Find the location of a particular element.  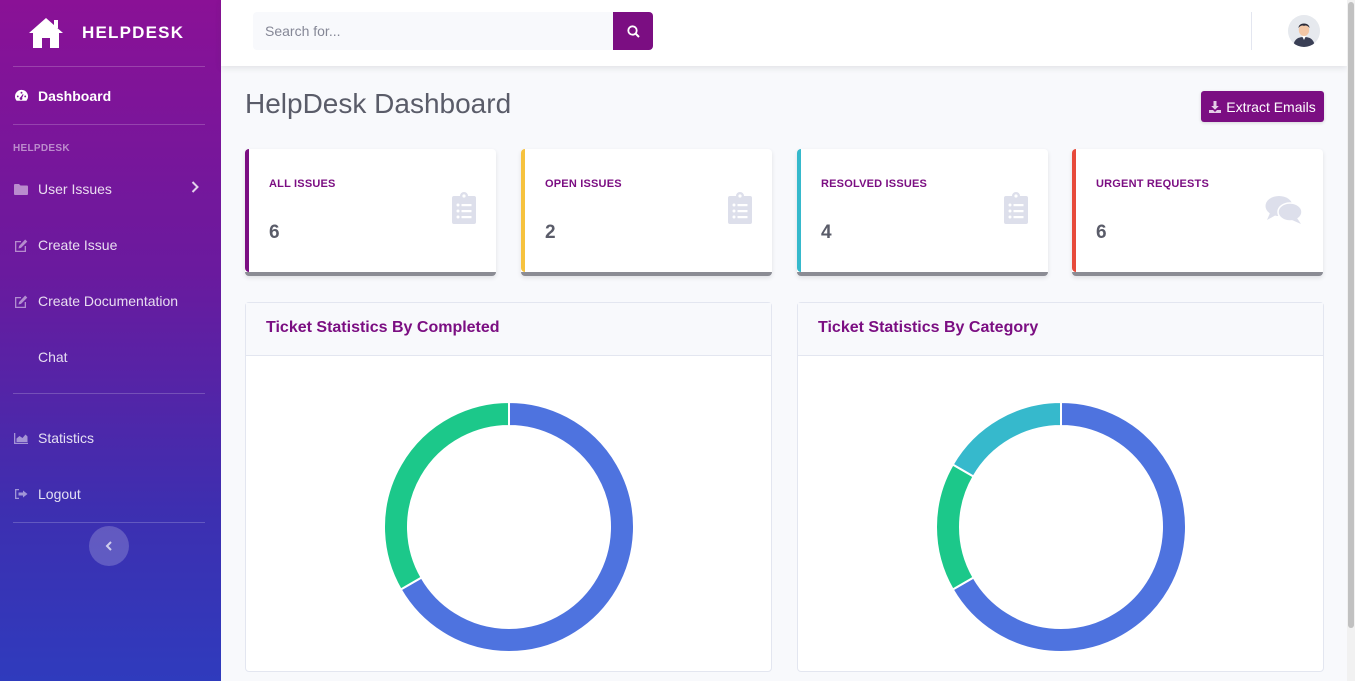

sidebar-item-label: Statistics is located at coordinates (66, 438).